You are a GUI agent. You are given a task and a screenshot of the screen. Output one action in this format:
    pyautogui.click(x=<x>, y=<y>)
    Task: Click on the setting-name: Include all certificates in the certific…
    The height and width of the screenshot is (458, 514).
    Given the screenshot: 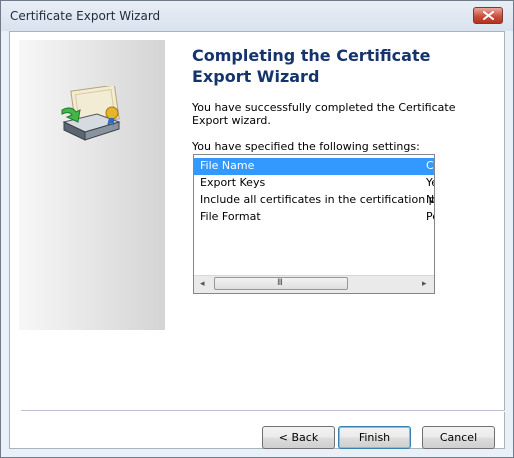 What is the action you would take?
    pyautogui.click(x=317, y=199)
    